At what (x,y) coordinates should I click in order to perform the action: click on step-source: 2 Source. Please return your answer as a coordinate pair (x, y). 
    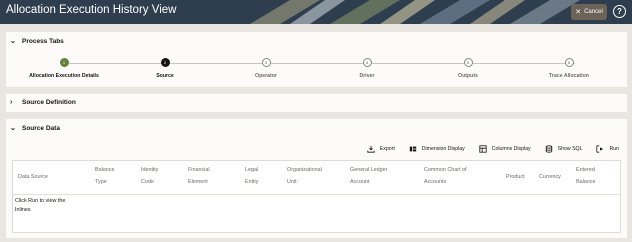
    Looking at the image, I should click on (165, 68).